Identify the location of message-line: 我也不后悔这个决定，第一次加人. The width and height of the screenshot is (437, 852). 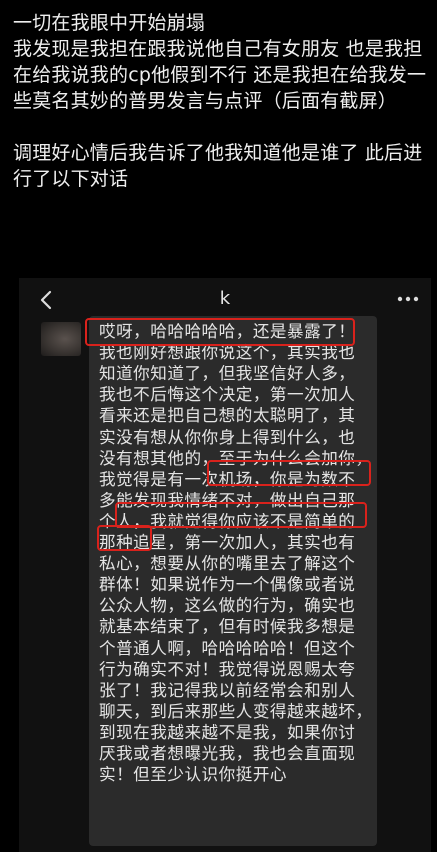
(227, 395).